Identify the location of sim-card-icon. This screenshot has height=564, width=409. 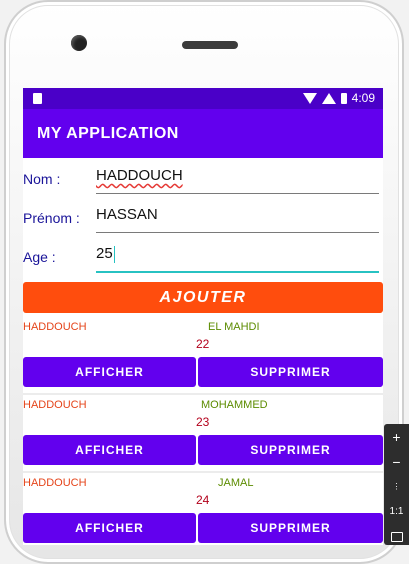
(37, 98).